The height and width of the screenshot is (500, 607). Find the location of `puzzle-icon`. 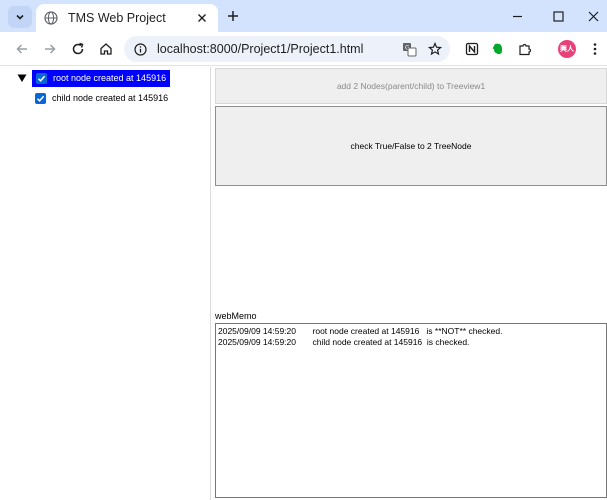

puzzle-icon is located at coordinates (525, 49).